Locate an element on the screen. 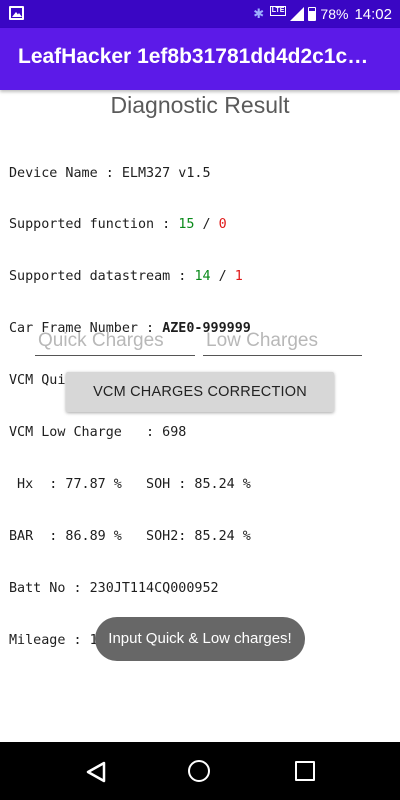 The height and width of the screenshot is (800, 400). home-icon is located at coordinates (199, 771).